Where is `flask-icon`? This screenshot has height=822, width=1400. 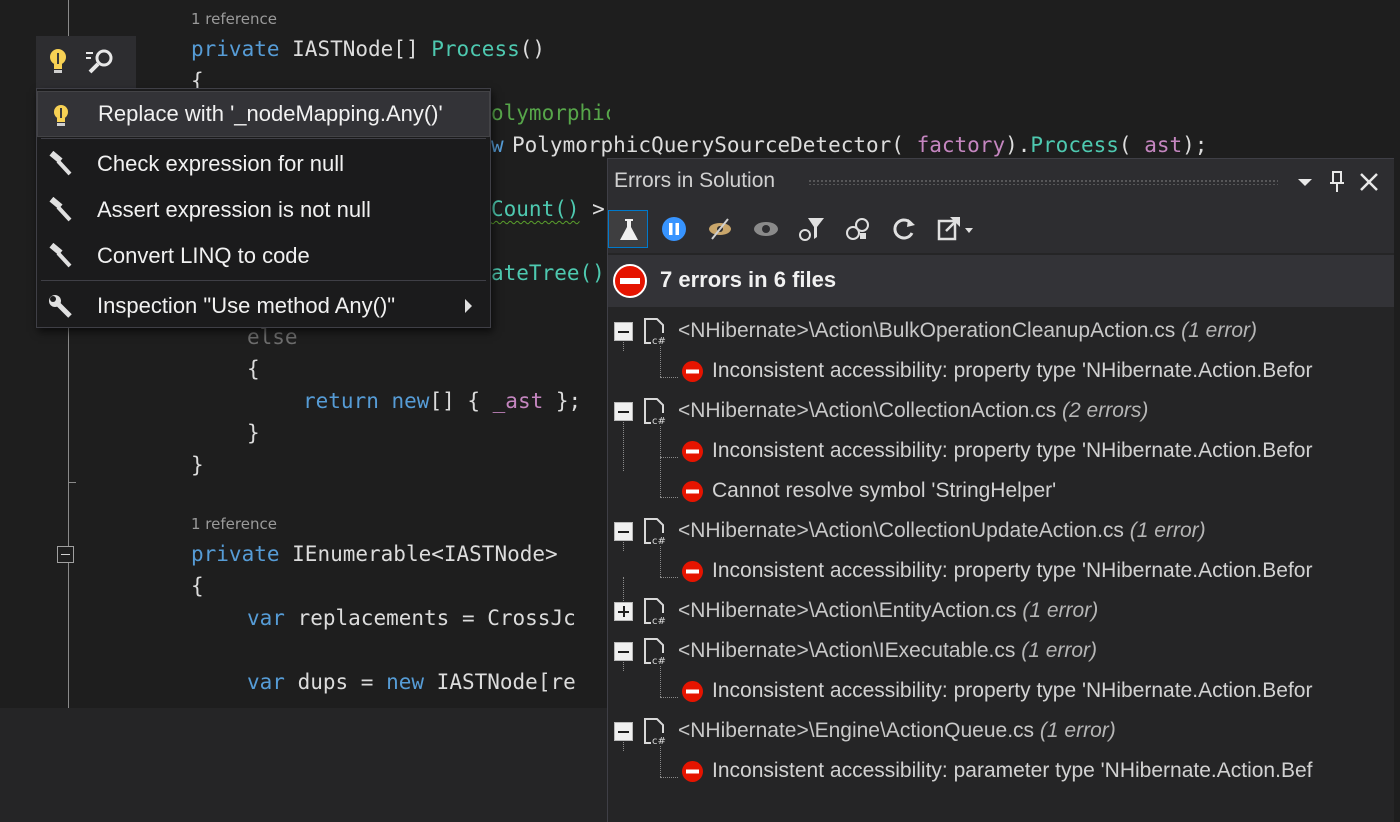 flask-icon is located at coordinates (628, 229).